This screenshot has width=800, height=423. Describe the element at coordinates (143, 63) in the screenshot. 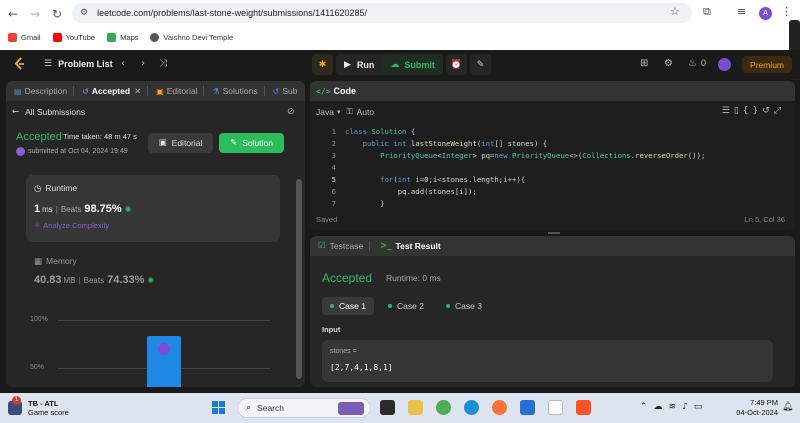

I see `next-problem-icon: ›` at that location.